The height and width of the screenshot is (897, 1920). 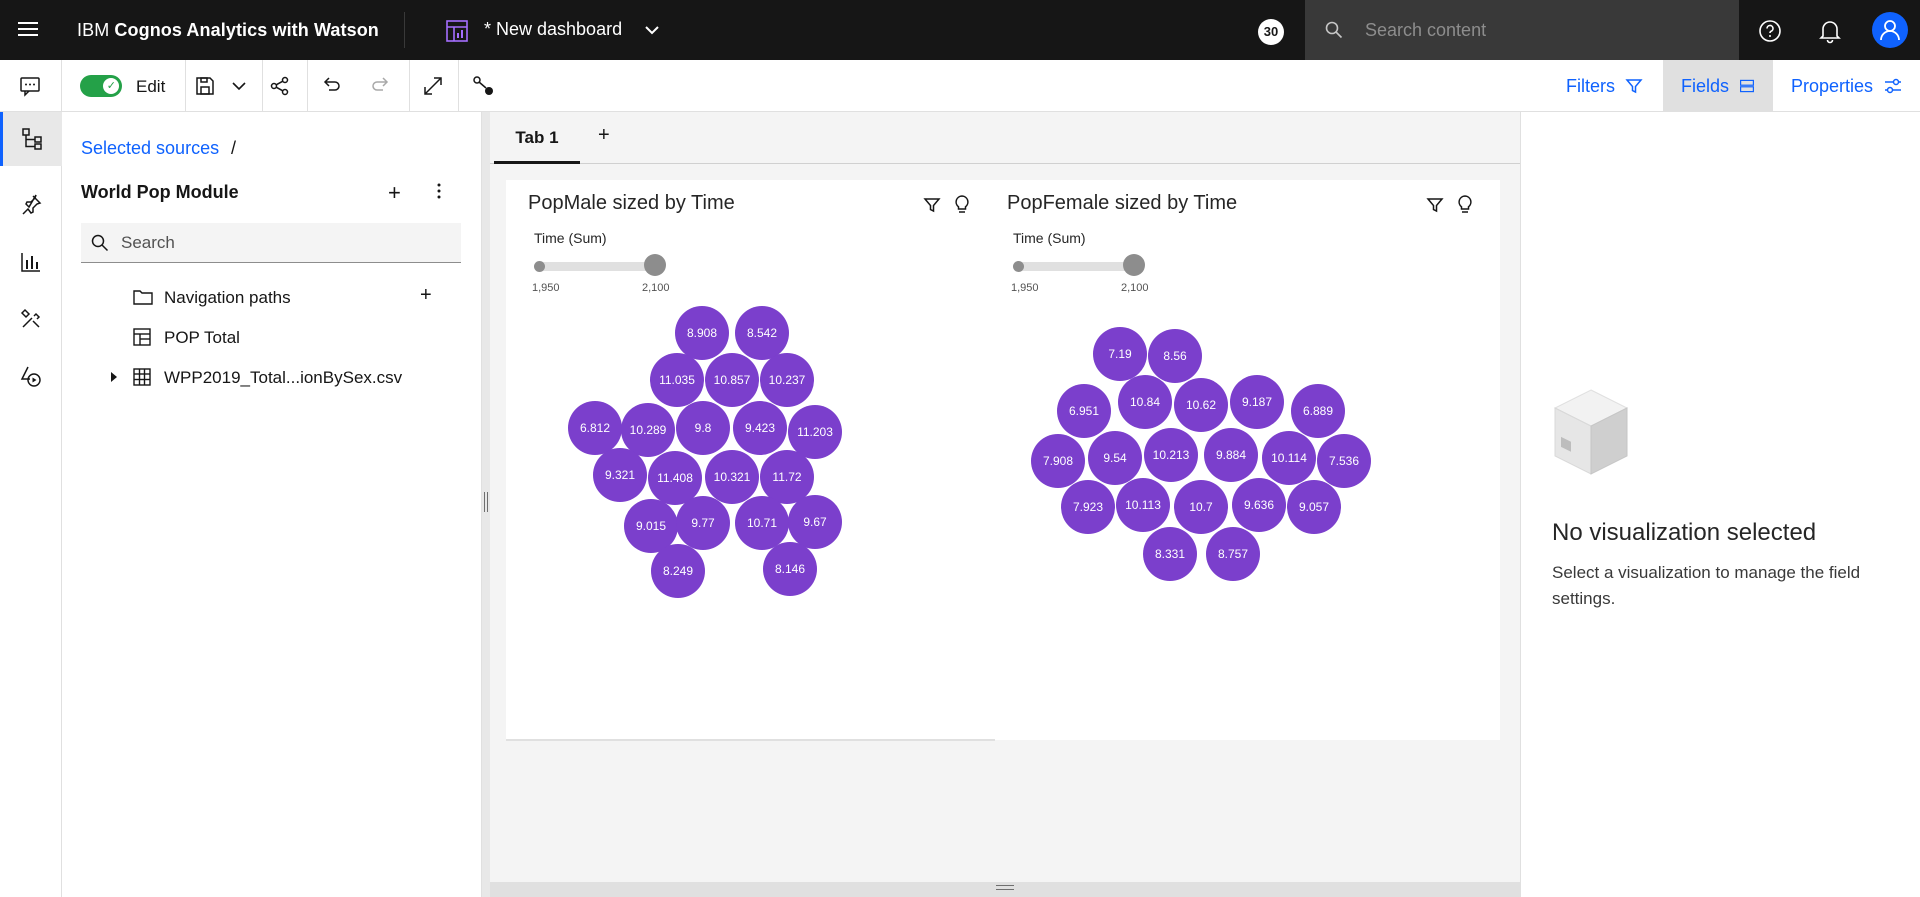 What do you see at coordinates (1231, 455) in the screenshot?
I see `bubble-label: 9.884` at bounding box center [1231, 455].